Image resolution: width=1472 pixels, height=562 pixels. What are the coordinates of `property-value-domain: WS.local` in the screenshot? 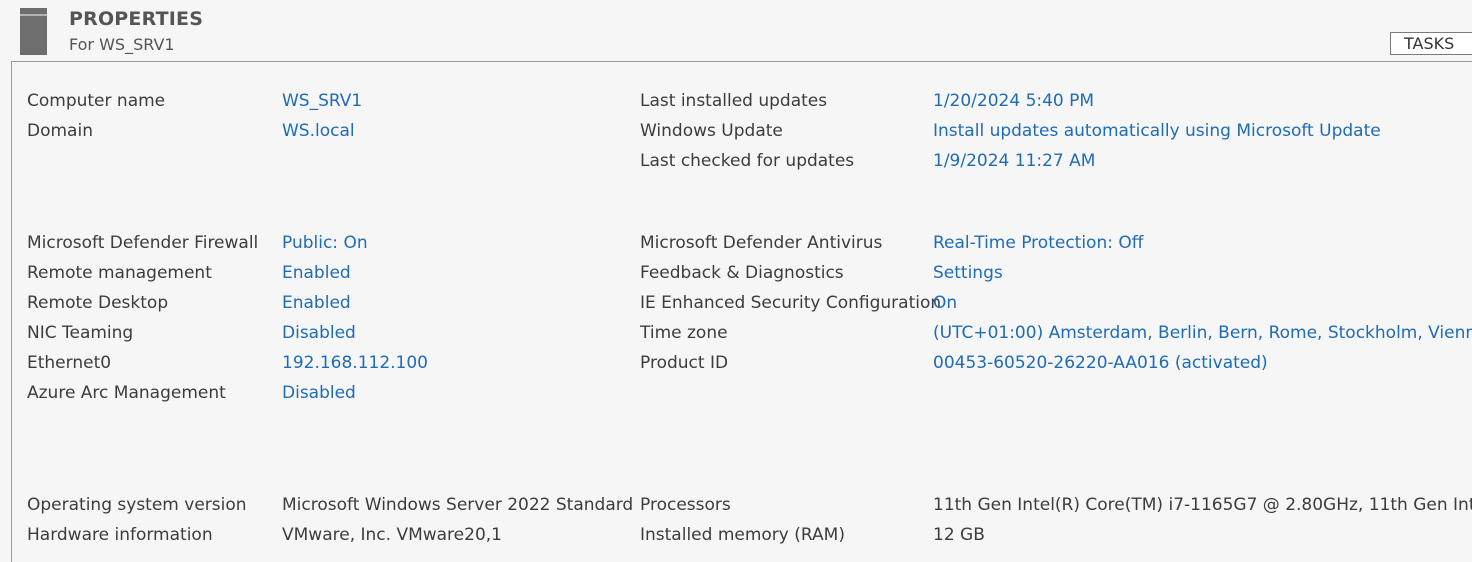 It's located at (318, 131).